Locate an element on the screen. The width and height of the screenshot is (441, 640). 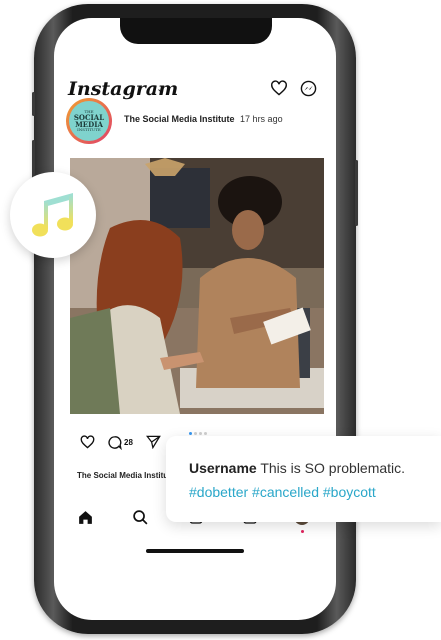
music-badge is located at coordinates (53, 215).